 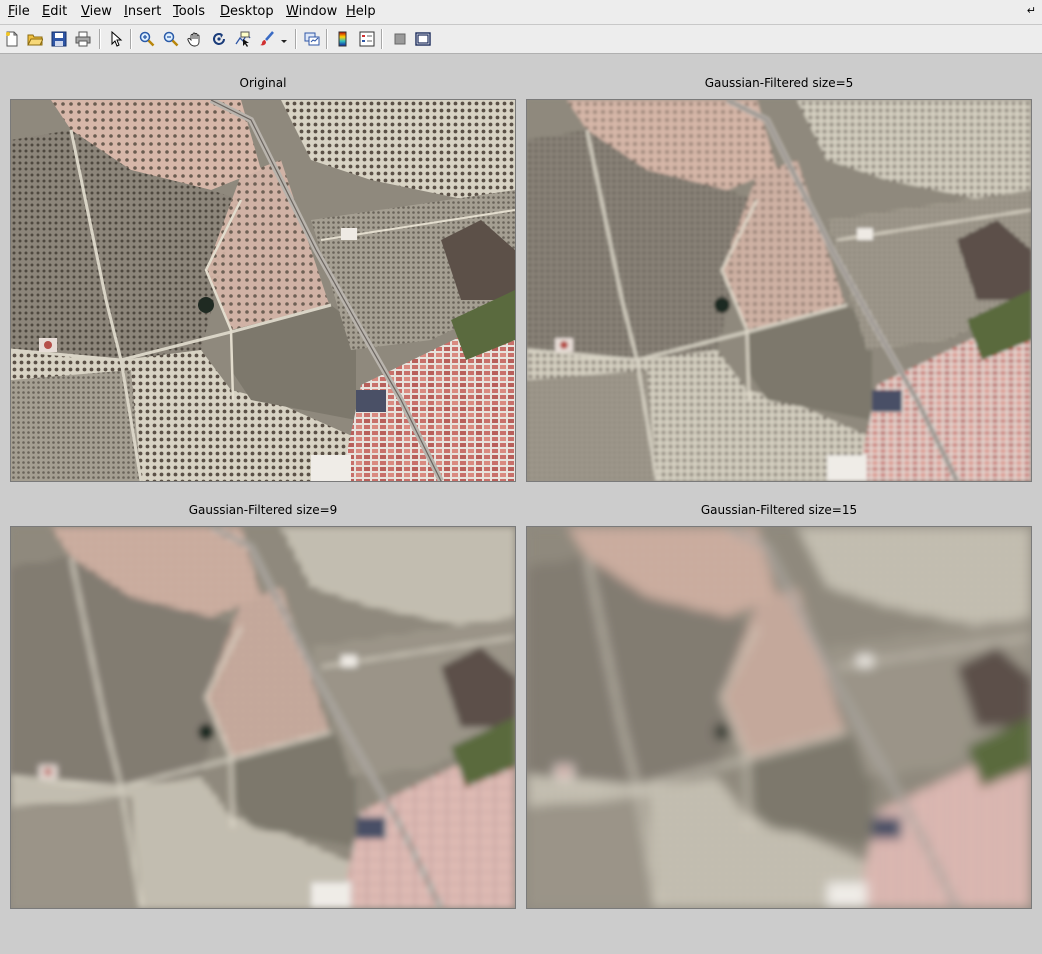 What do you see at coordinates (35, 39) in the screenshot?
I see `open-file-icon` at bounding box center [35, 39].